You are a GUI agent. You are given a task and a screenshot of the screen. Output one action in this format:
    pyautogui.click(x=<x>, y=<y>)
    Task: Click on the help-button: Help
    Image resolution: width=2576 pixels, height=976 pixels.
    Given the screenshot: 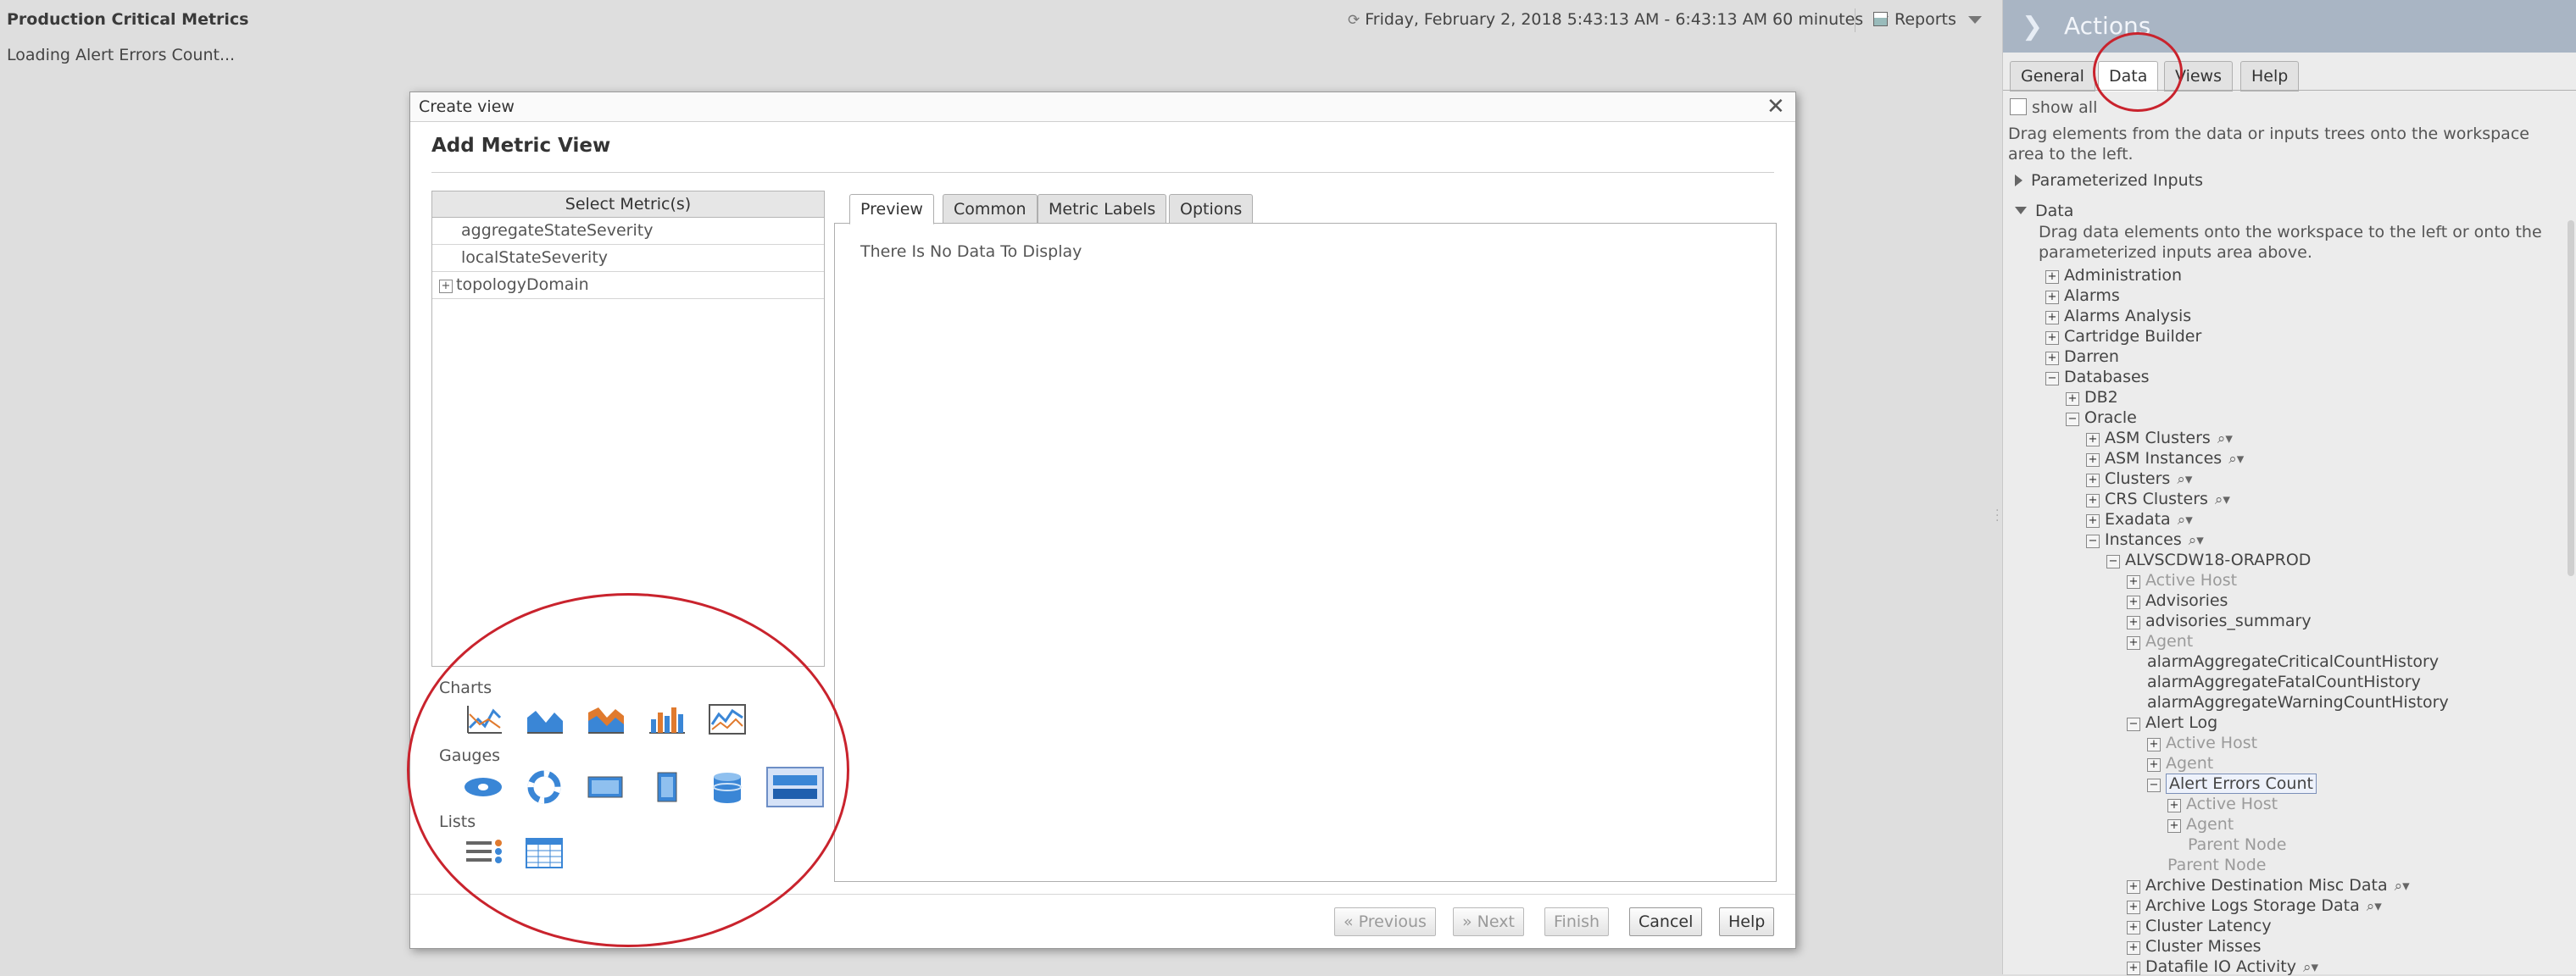 What is the action you would take?
    pyautogui.click(x=1747, y=921)
    